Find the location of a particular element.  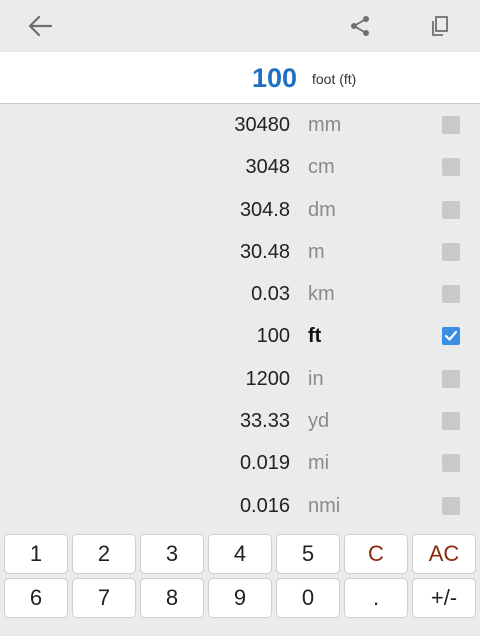

toolbar is located at coordinates (240, 26).